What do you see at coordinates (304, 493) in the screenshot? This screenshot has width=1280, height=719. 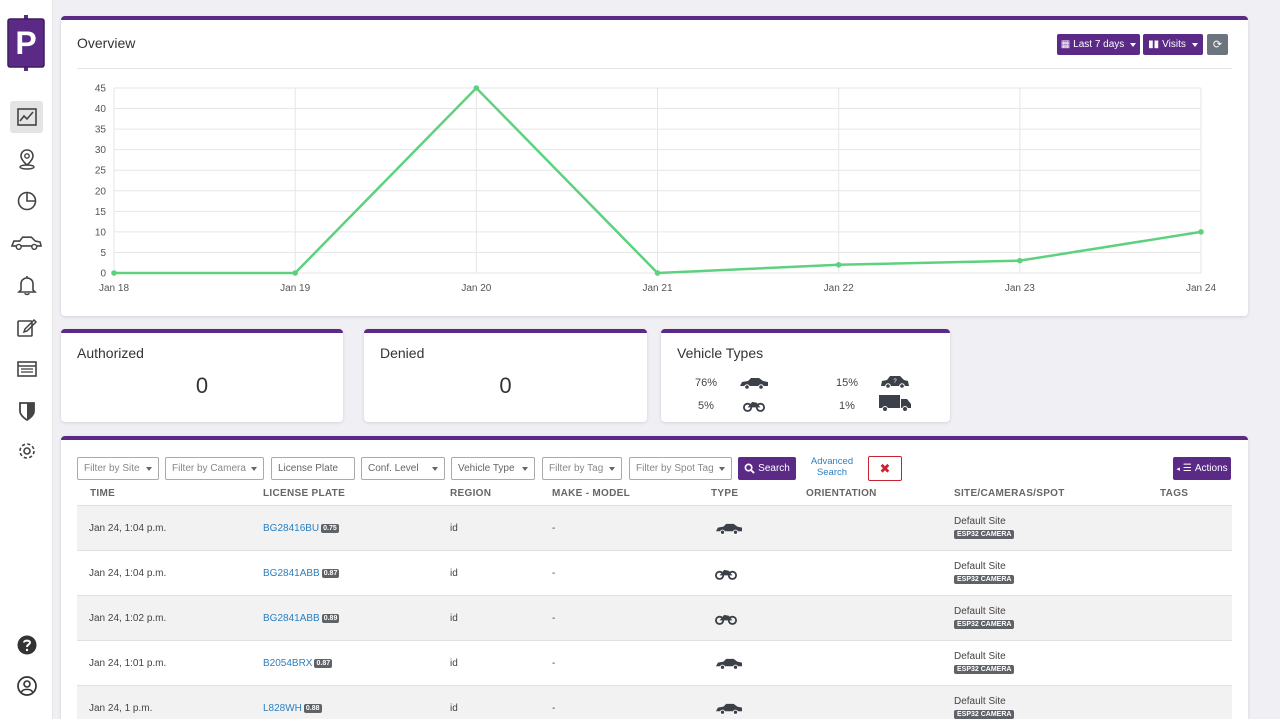 I see `column-header-plate: LICENSE PLATE` at bounding box center [304, 493].